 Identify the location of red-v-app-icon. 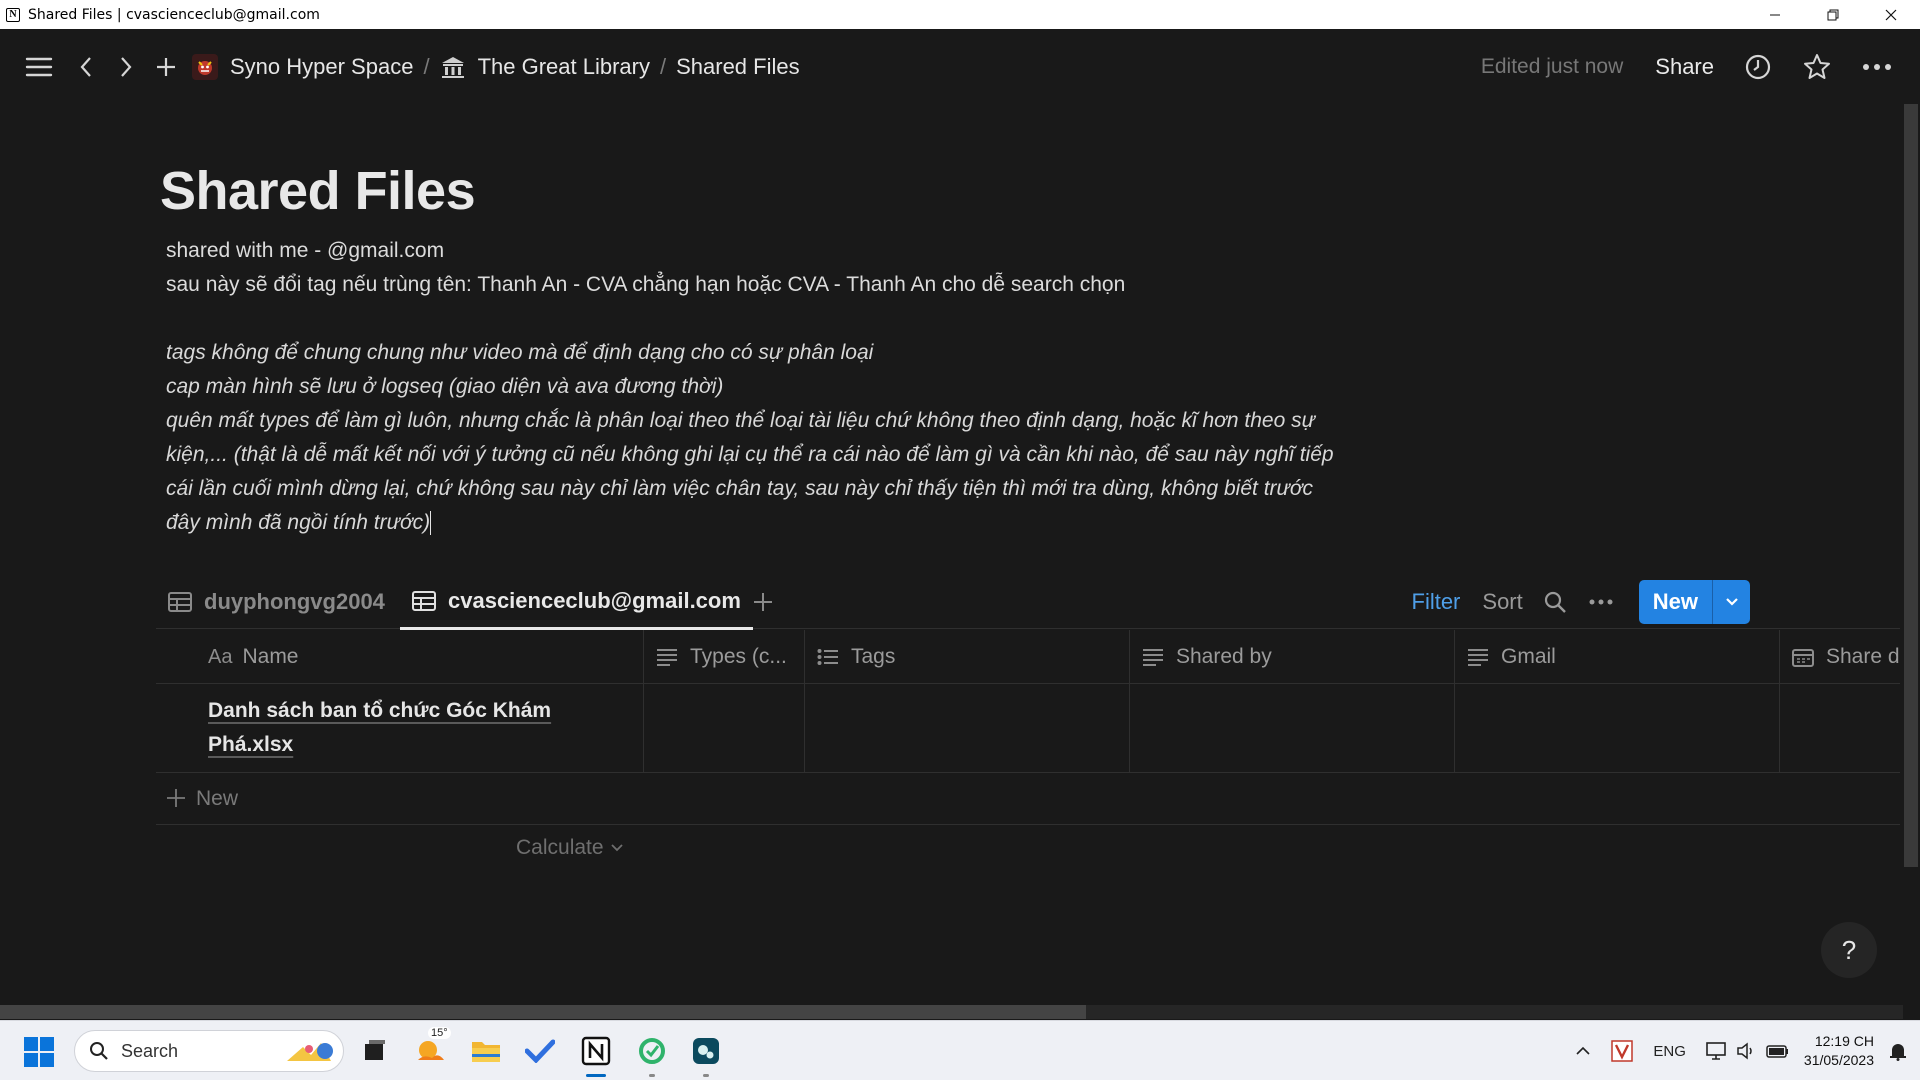
(1622, 1051).